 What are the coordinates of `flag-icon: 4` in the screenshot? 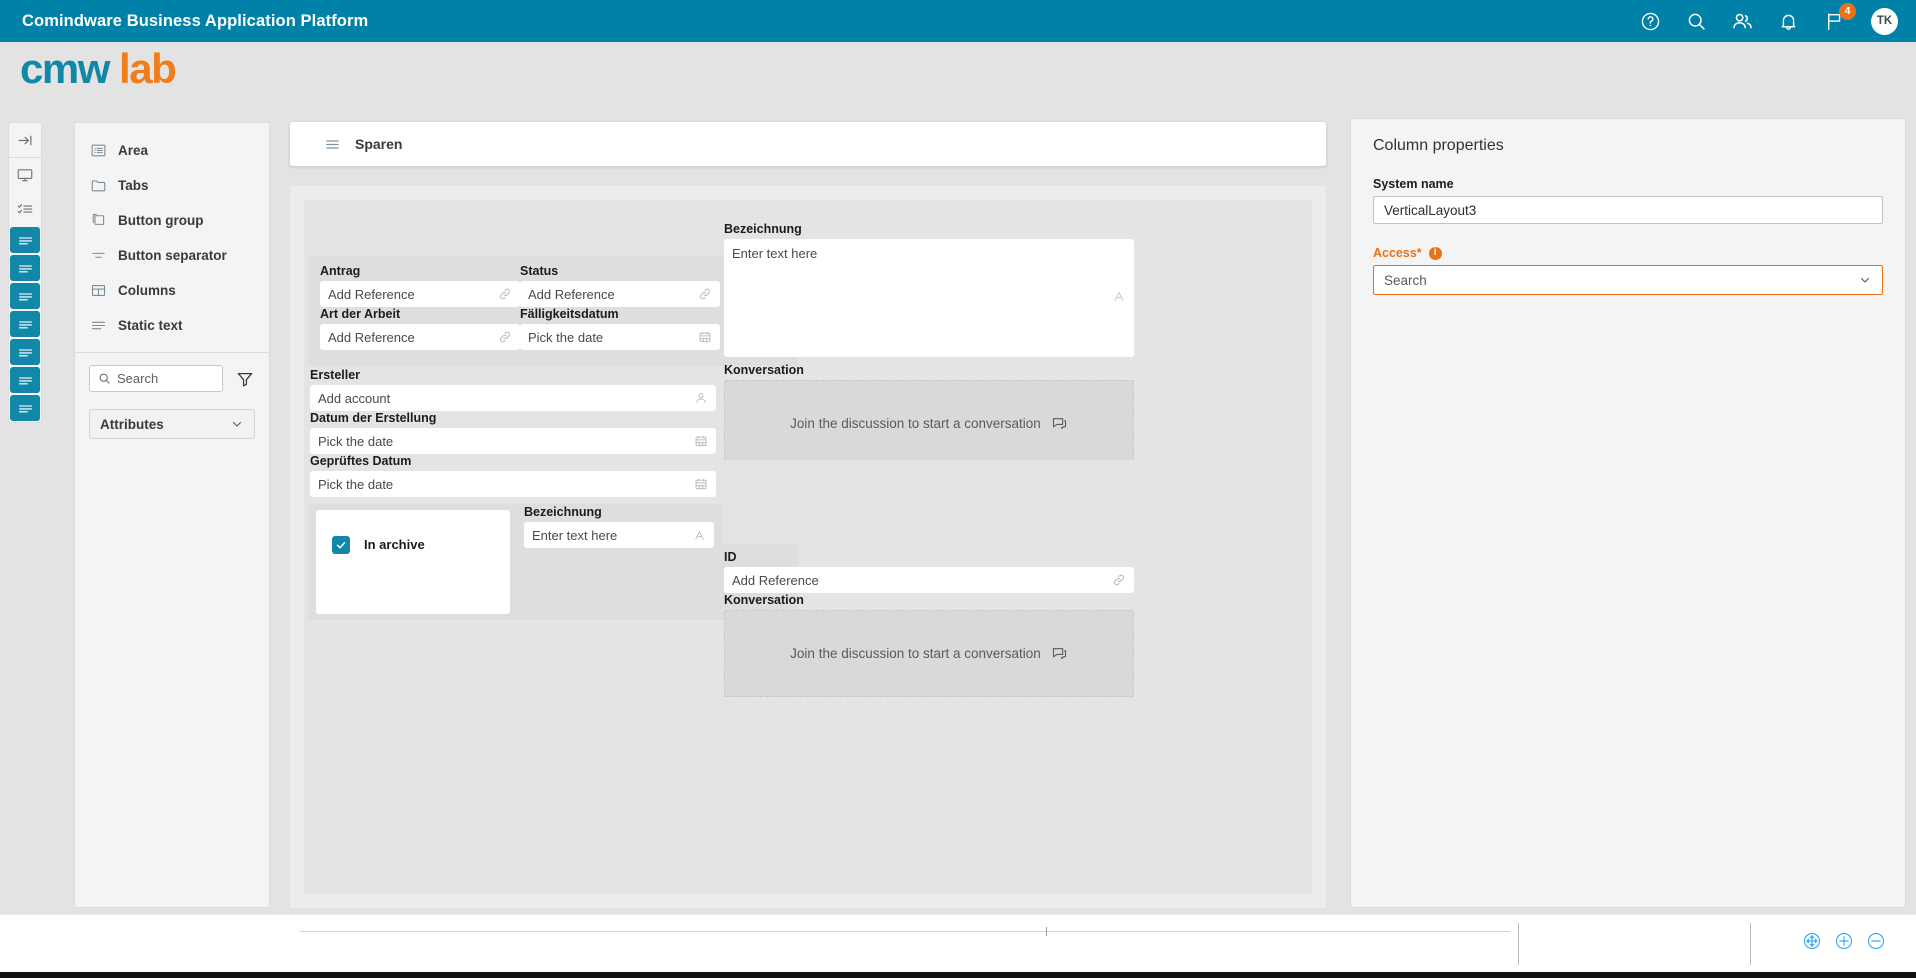 It's located at (1838, 18).